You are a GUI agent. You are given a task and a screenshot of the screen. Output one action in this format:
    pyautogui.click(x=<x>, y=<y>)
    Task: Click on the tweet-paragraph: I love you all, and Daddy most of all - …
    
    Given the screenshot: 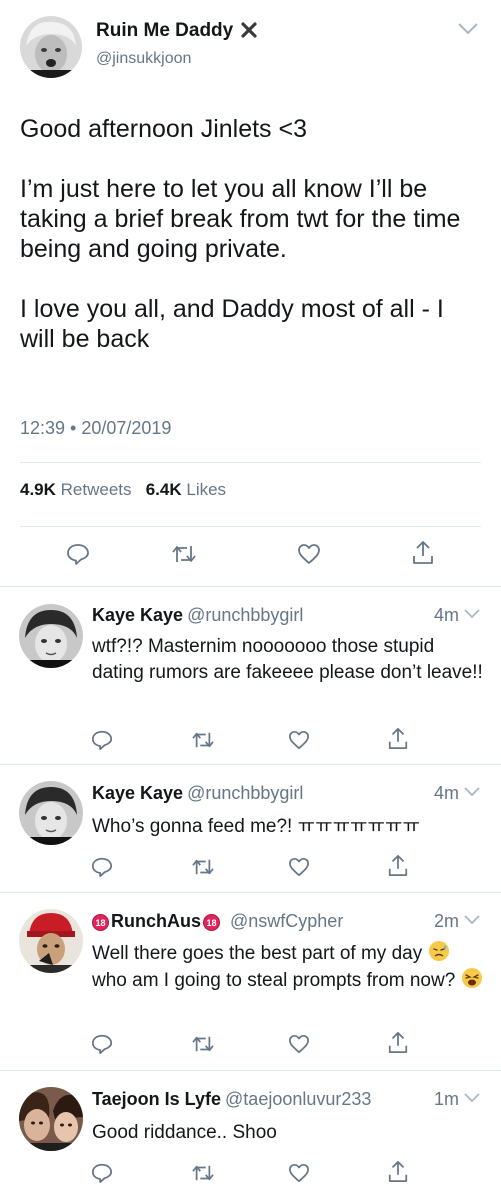 What is the action you would take?
    pyautogui.click(x=232, y=324)
    